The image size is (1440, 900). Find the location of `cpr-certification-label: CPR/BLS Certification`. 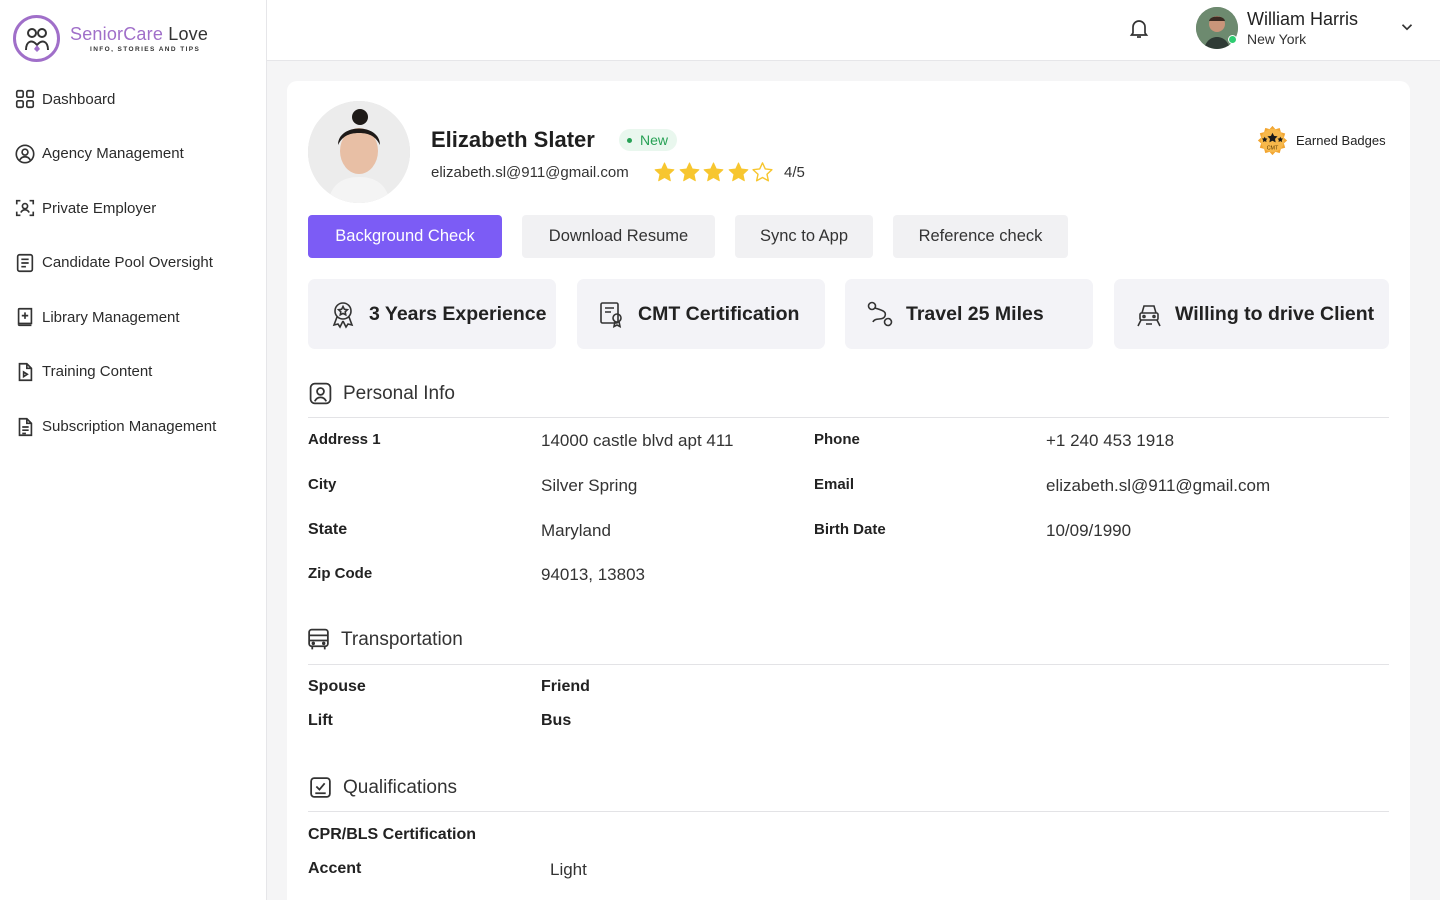

cpr-certification-label: CPR/BLS Certification is located at coordinates (392, 834).